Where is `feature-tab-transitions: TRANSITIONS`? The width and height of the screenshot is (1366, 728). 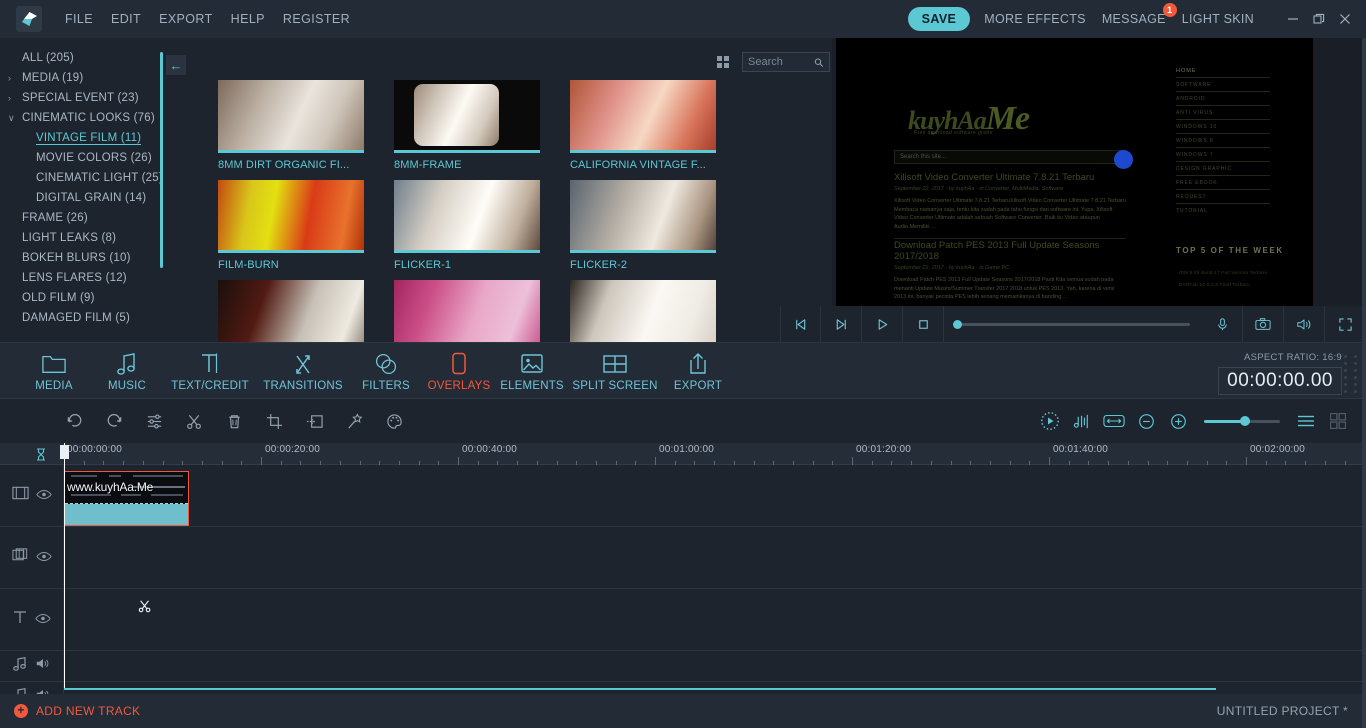 feature-tab-transitions: TRANSITIONS is located at coordinates (303, 371).